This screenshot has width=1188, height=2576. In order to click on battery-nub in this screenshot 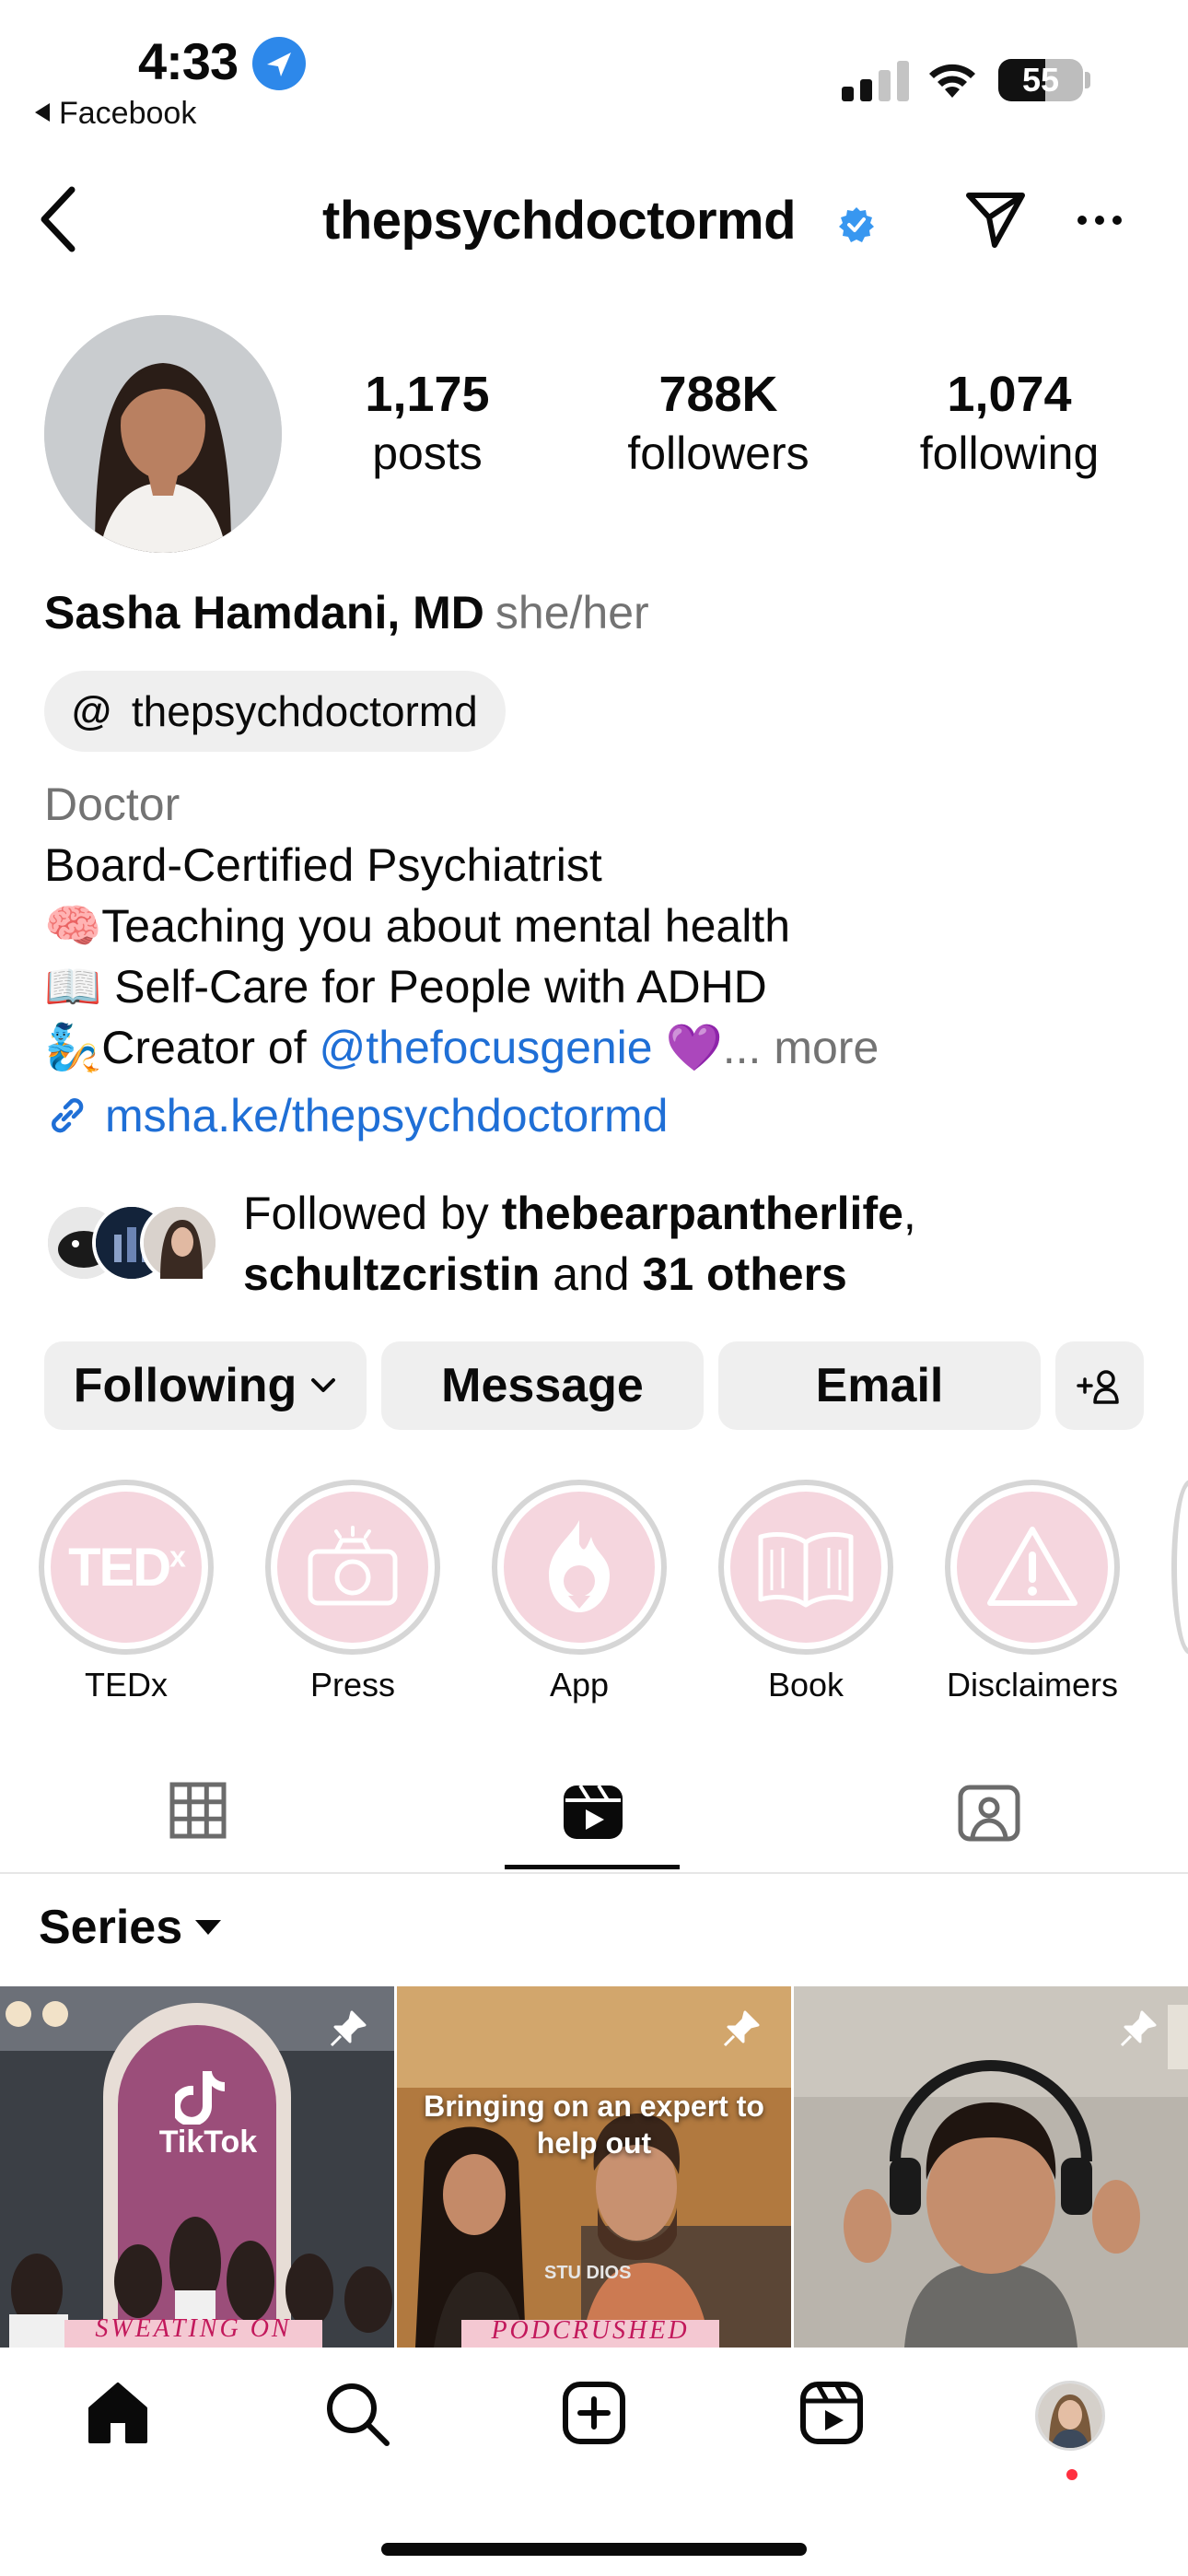, I will do `click(1087, 80)`.